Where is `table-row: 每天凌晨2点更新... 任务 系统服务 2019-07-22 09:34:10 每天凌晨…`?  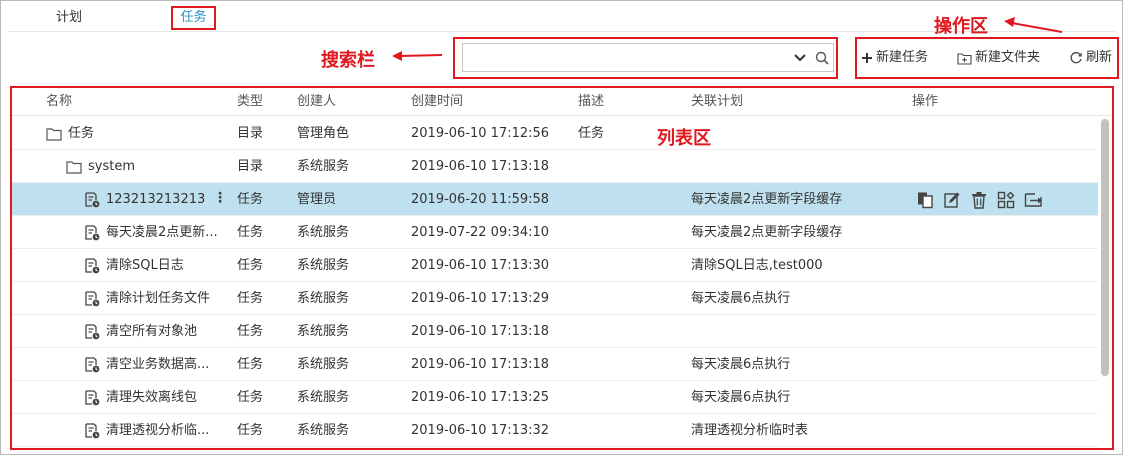 table-row: 每天凌晨2点更新... 任务 系统服务 2019-07-22 09:34:10 每天凌晨… is located at coordinates (555, 232).